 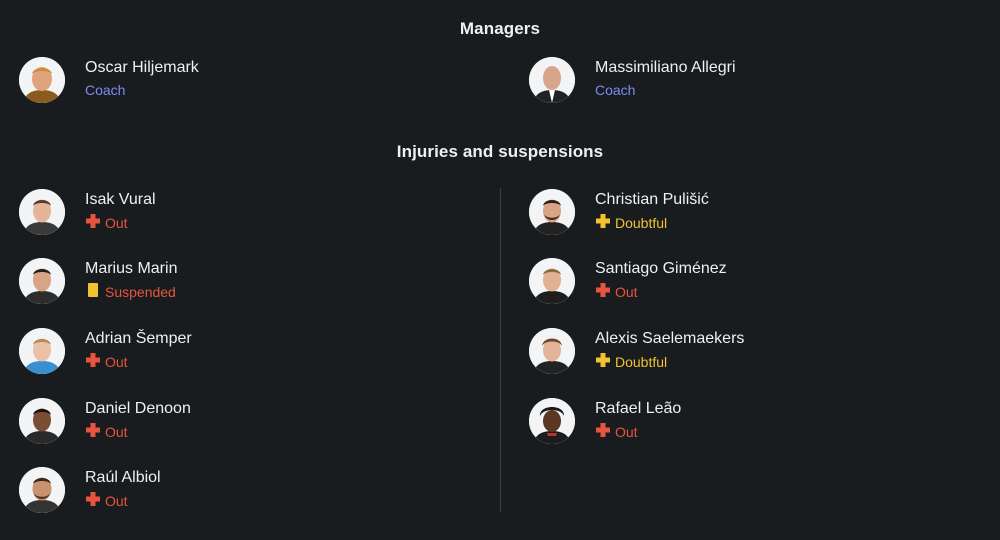 What do you see at coordinates (739, 422) in the screenshot?
I see `player-card: Rafael Leão Out` at bounding box center [739, 422].